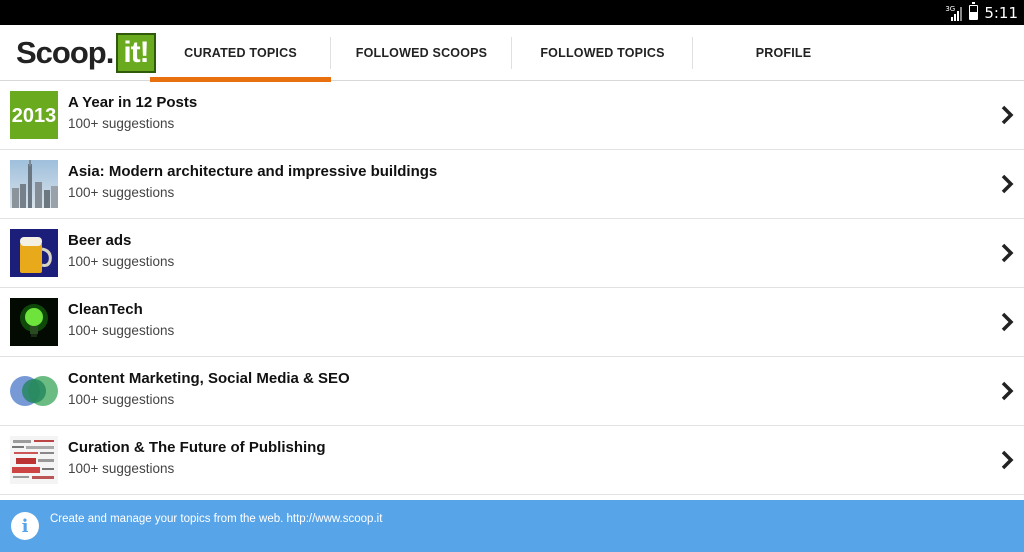 The width and height of the screenshot is (1024, 552). Describe the element at coordinates (512, 12) in the screenshot. I see `status-bar: 3G 5:11` at that location.